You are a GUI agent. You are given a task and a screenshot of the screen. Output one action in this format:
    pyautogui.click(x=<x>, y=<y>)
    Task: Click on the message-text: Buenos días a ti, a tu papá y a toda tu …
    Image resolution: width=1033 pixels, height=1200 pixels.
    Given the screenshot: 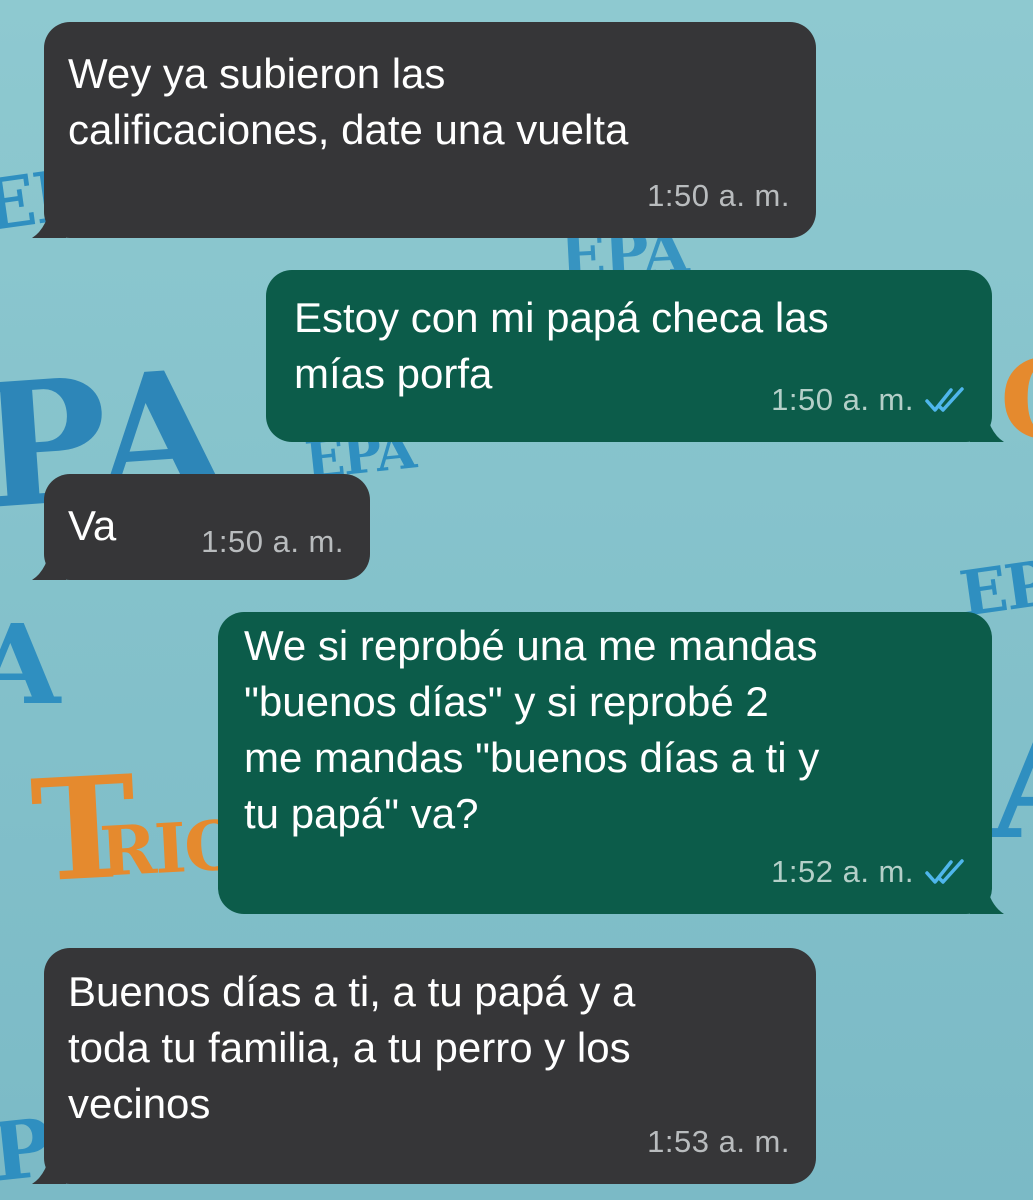 What is the action you would take?
    pyautogui.click(x=352, y=1047)
    